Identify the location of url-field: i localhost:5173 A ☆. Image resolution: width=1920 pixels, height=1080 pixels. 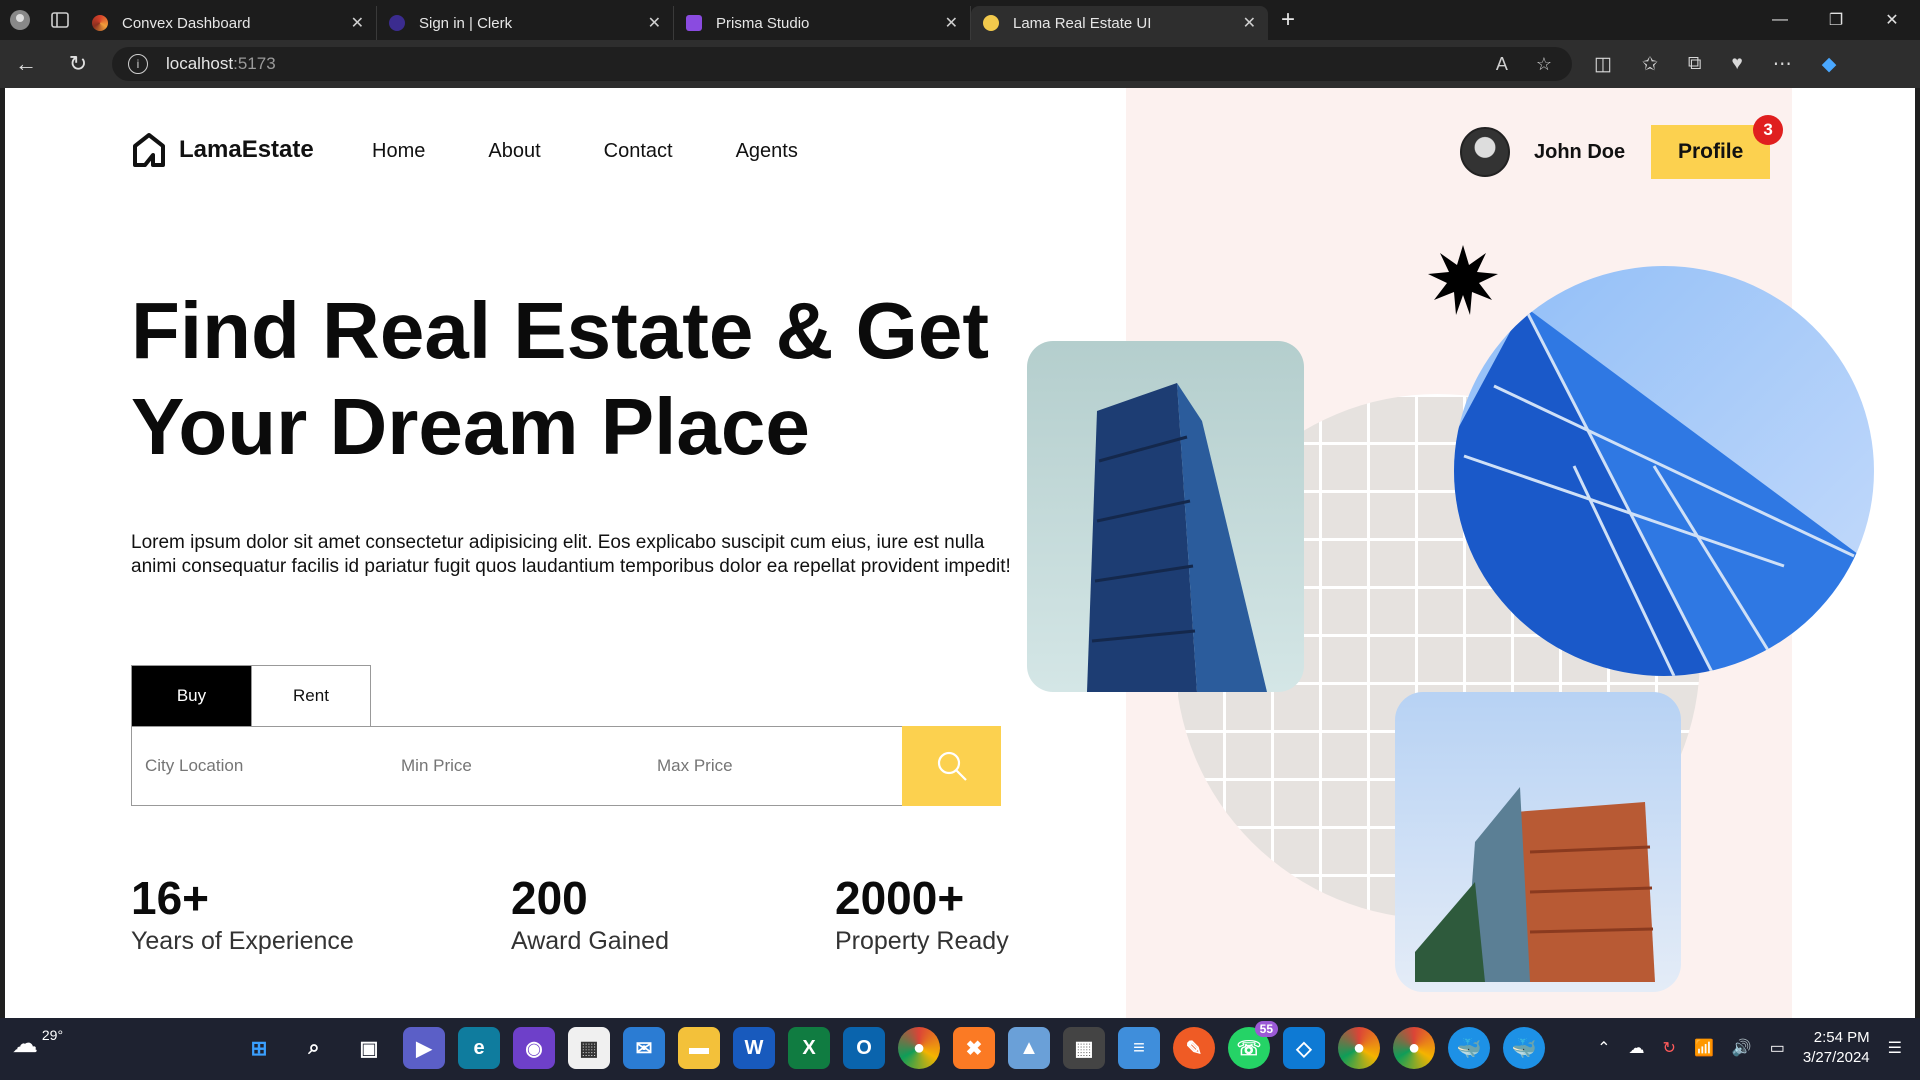
(842, 64).